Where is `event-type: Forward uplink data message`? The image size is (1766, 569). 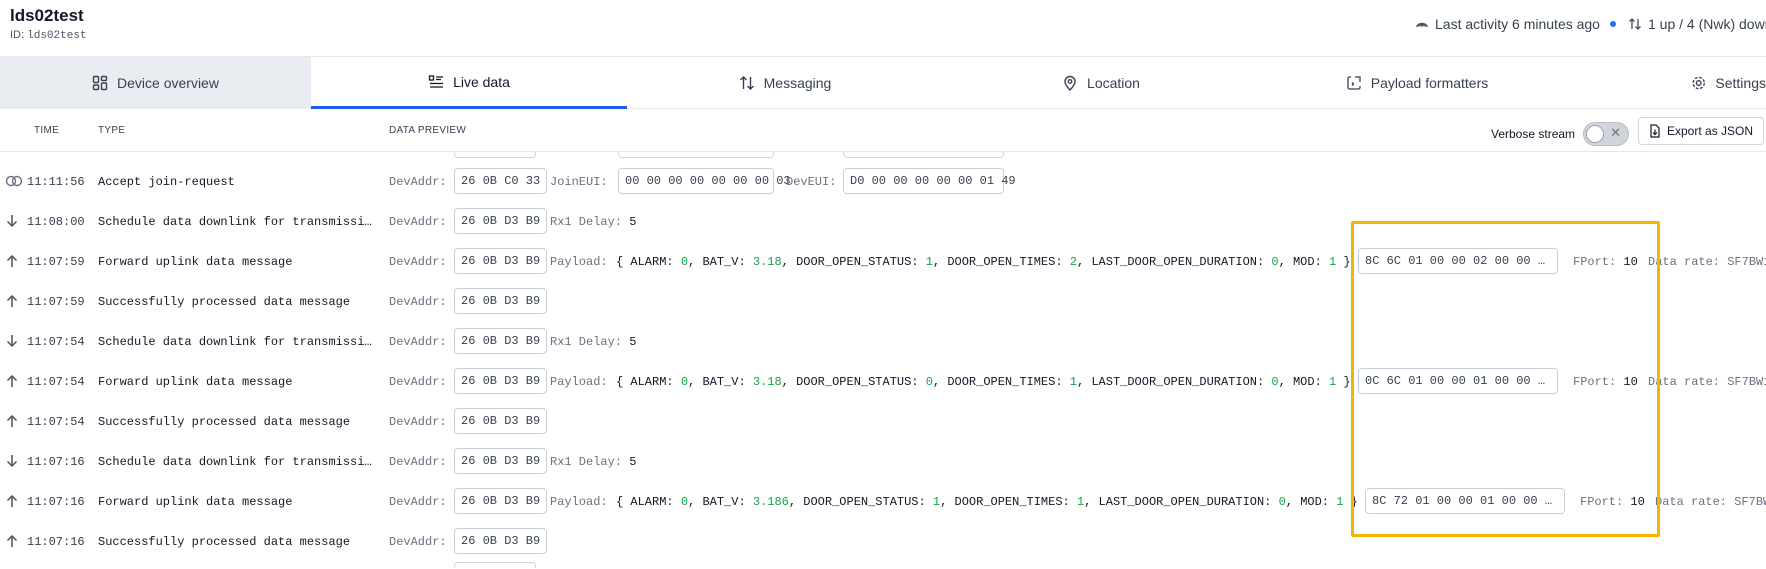
event-type: Forward uplink data message is located at coordinates (195, 382).